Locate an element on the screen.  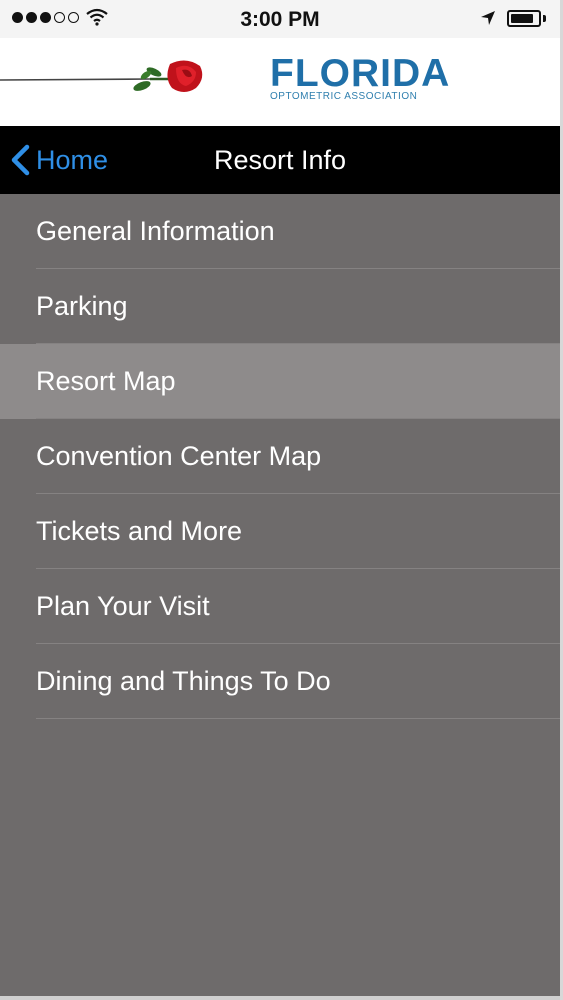
menu-item-resort-map: Resort Map is located at coordinates (280, 381).